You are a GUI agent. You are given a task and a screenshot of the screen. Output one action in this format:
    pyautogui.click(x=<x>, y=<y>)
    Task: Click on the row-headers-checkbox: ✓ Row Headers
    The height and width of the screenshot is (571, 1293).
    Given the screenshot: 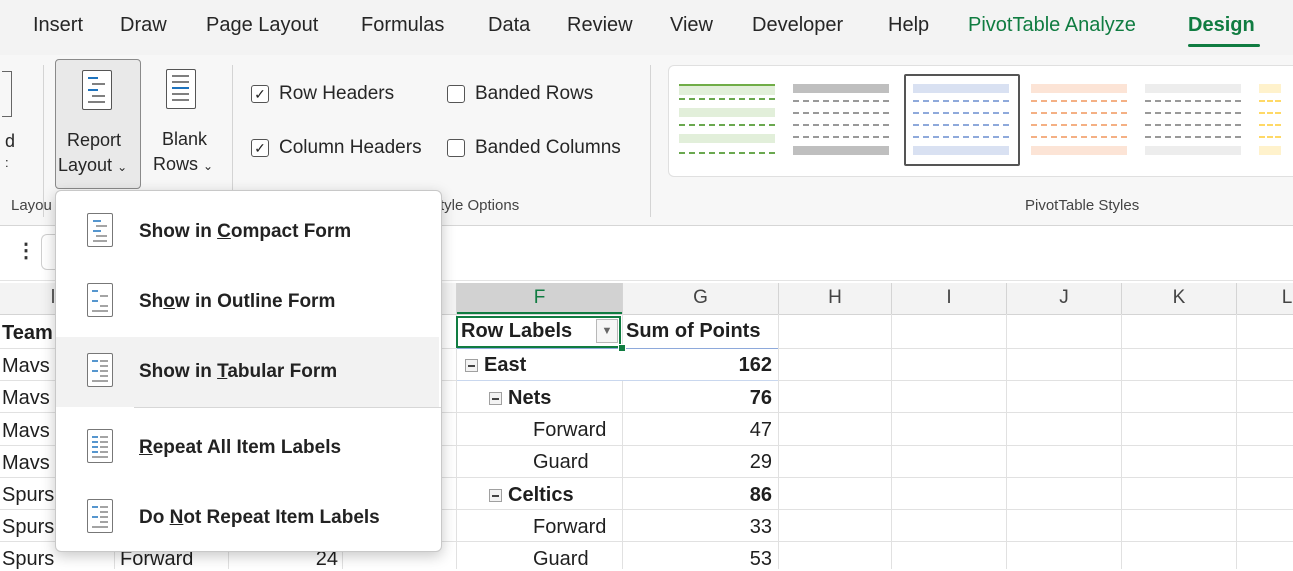 What is the action you would take?
    pyautogui.click(x=322, y=94)
    